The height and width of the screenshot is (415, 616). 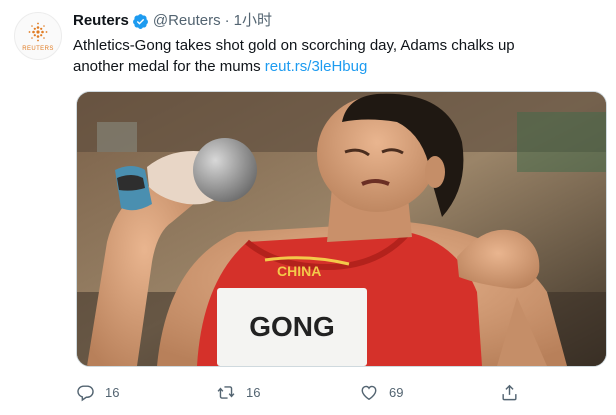 What do you see at coordinates (316, 66) in the screenshot?
I see `tweet-link: reut.rs/3leHbug` at bounding box center [316, 66].